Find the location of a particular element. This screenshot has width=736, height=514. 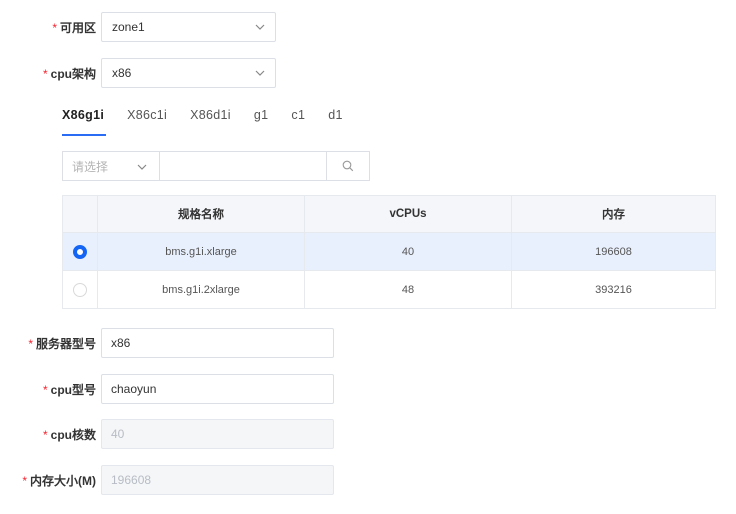

column-header-vcpus: vCPUs is located at coordinates (408, 214).